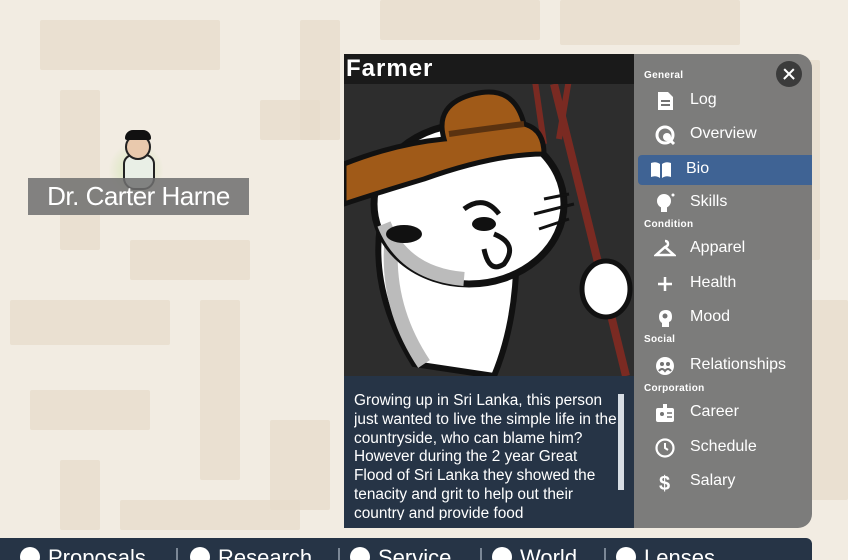  What do you see at coordinates (97, 552) in the screenshot?
I see `tab-proposals-label: Proposals` at bounding box center [97, 552].